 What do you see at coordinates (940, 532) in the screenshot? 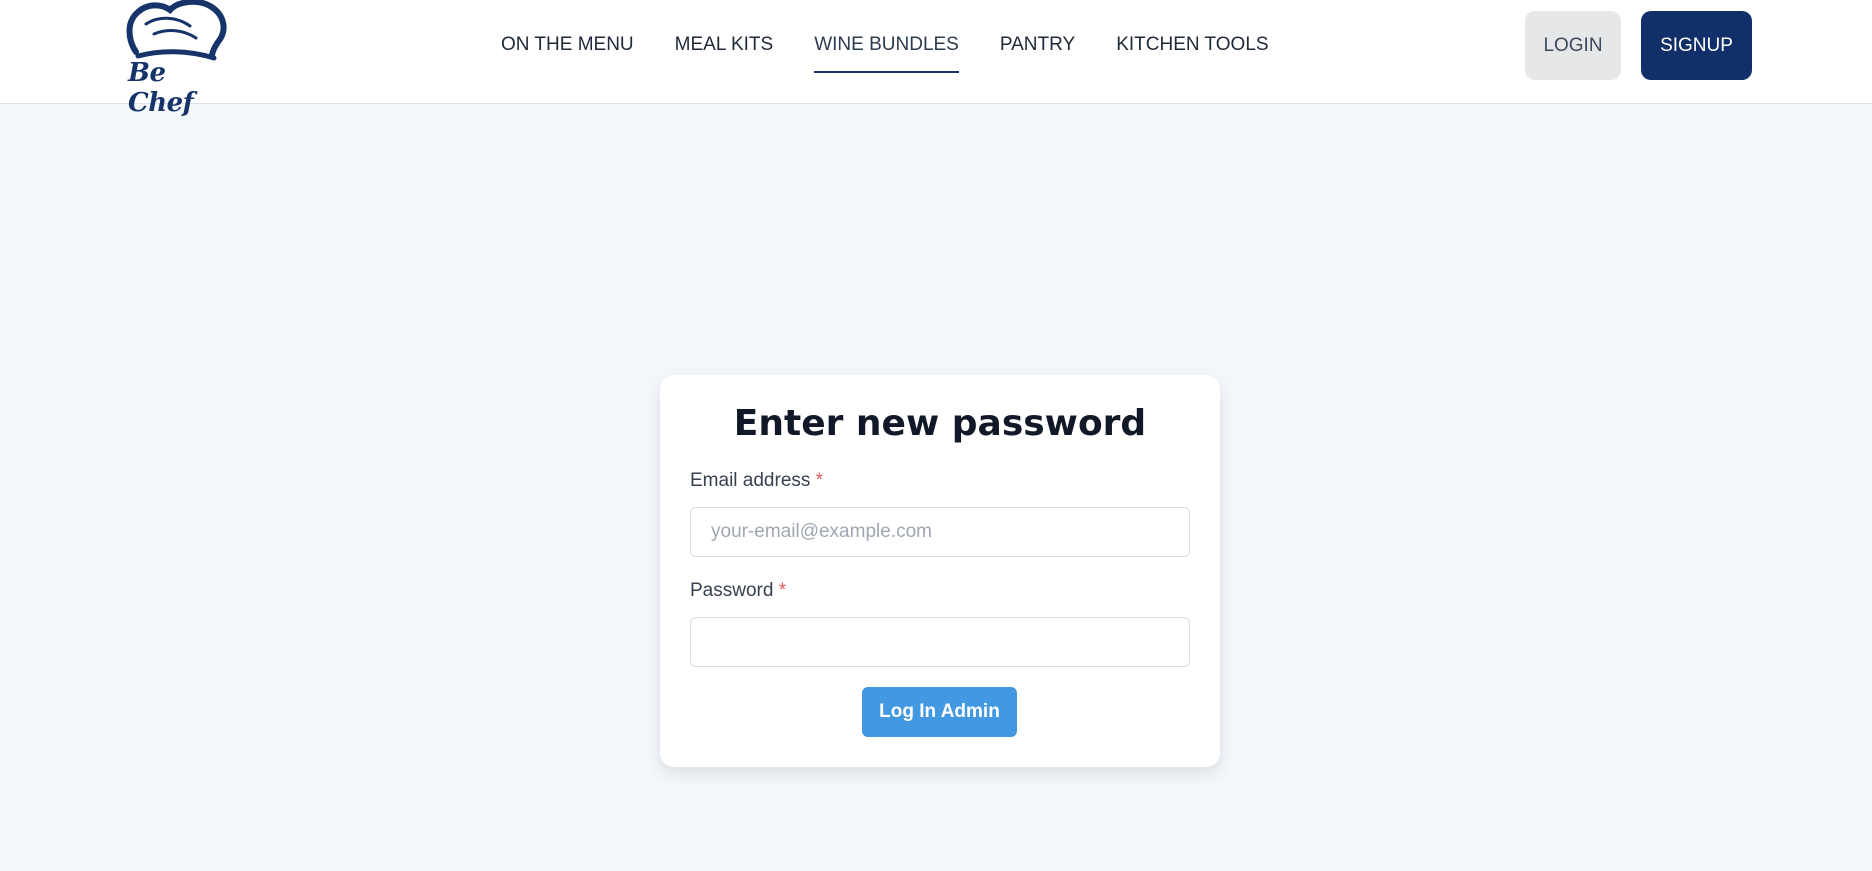
I see `email-input` at bounding box center [940, 532].